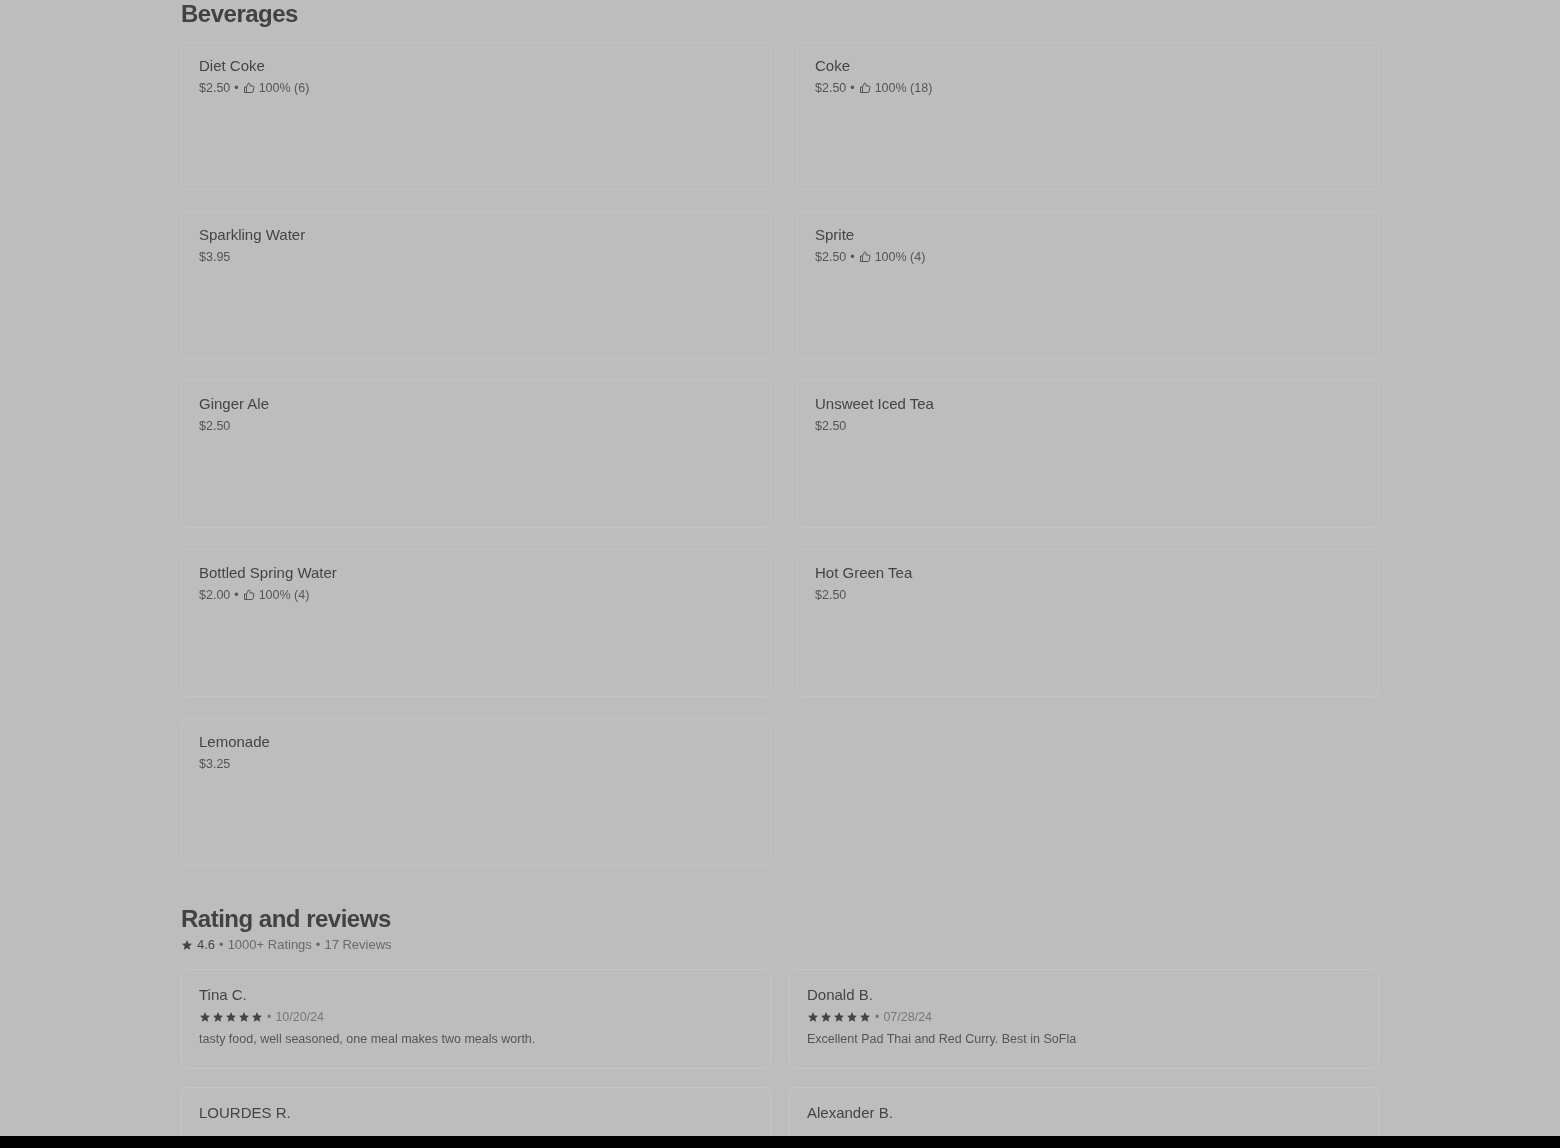 The height and width of the screenshot is (1148, 1560). Describe the element at coordinates (358, 944) in the screenshot. I see `reviews-count: 17 Reviews` at that location.